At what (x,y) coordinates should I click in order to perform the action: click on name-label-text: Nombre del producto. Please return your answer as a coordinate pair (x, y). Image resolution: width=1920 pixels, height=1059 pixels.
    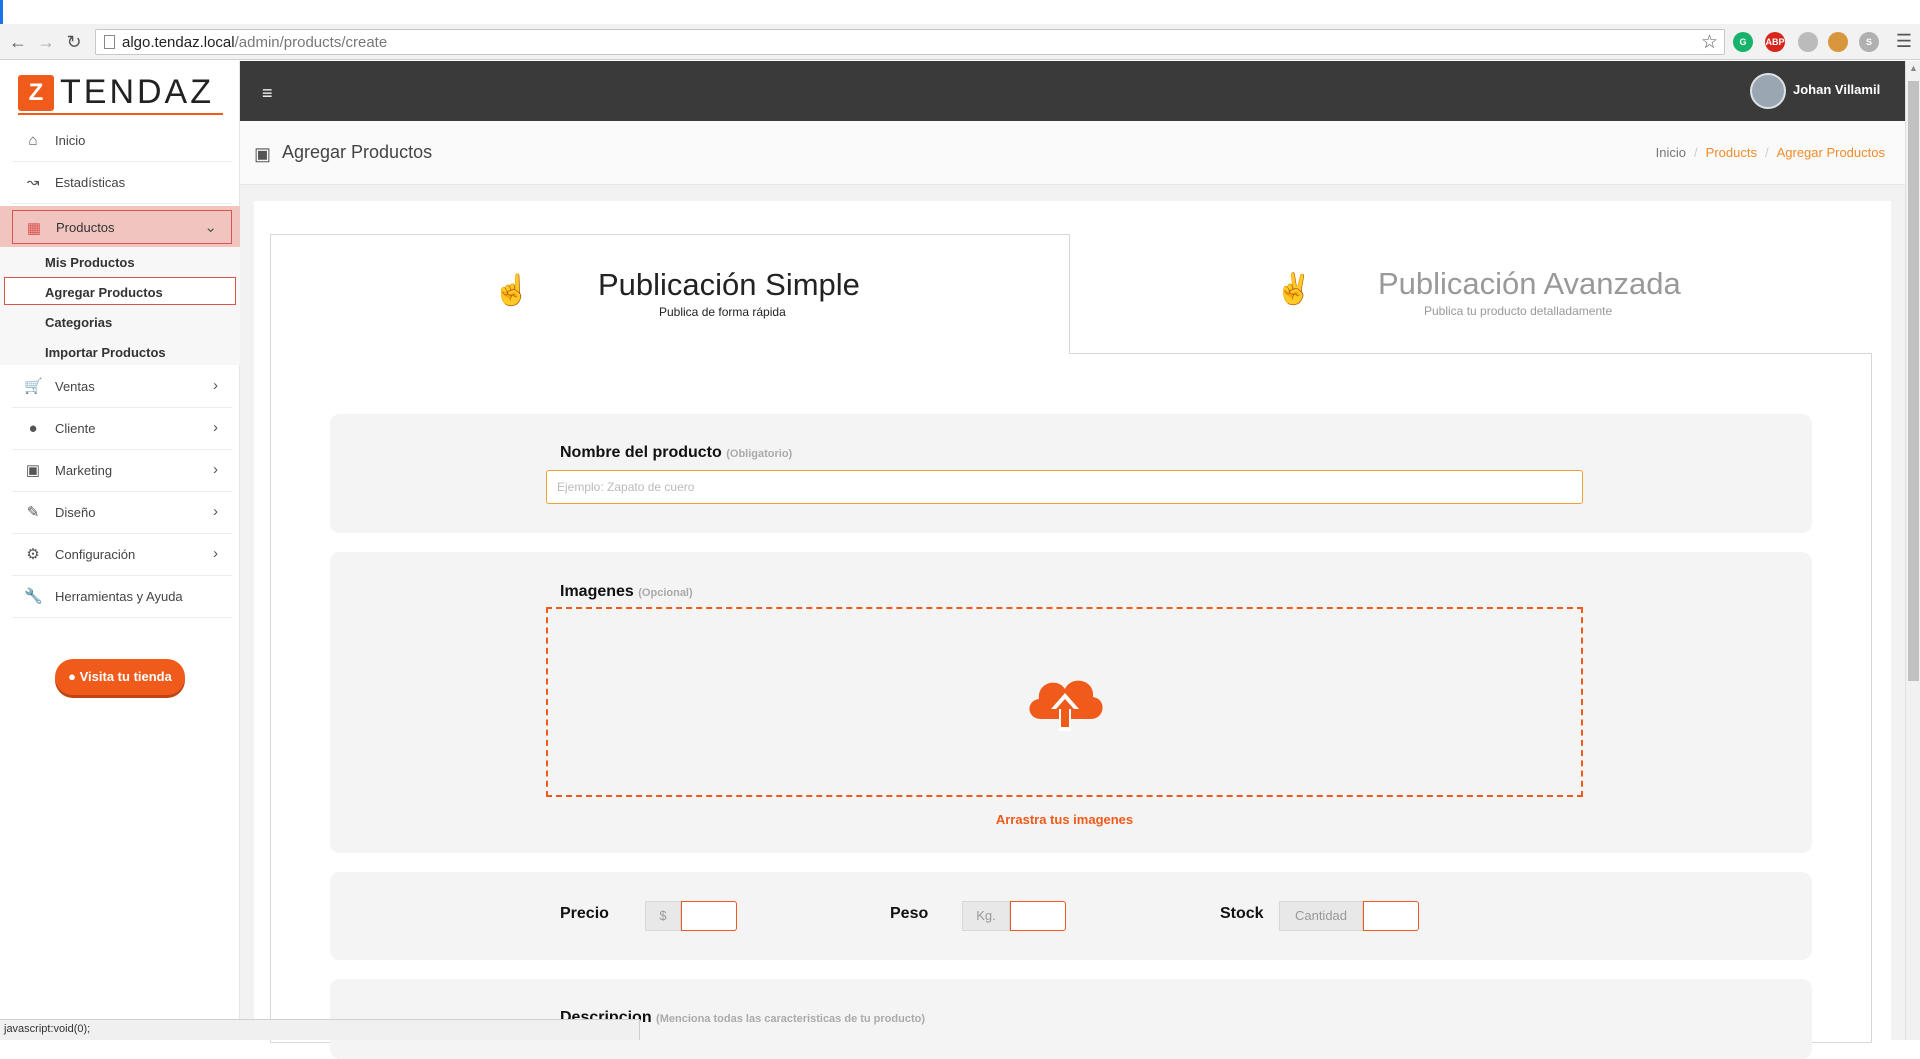
    Looking at the image, I should click on (641, 452).